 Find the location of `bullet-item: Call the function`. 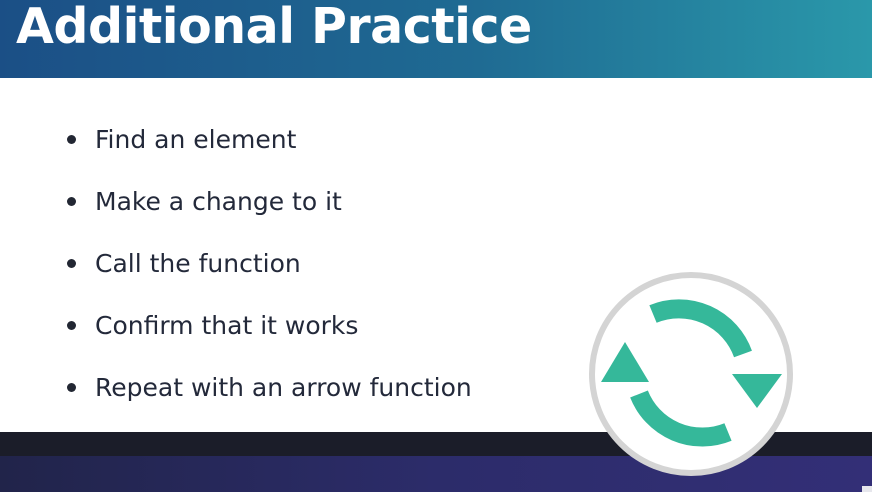

bullet-item: Call the function is located at coordinates (269, 263).